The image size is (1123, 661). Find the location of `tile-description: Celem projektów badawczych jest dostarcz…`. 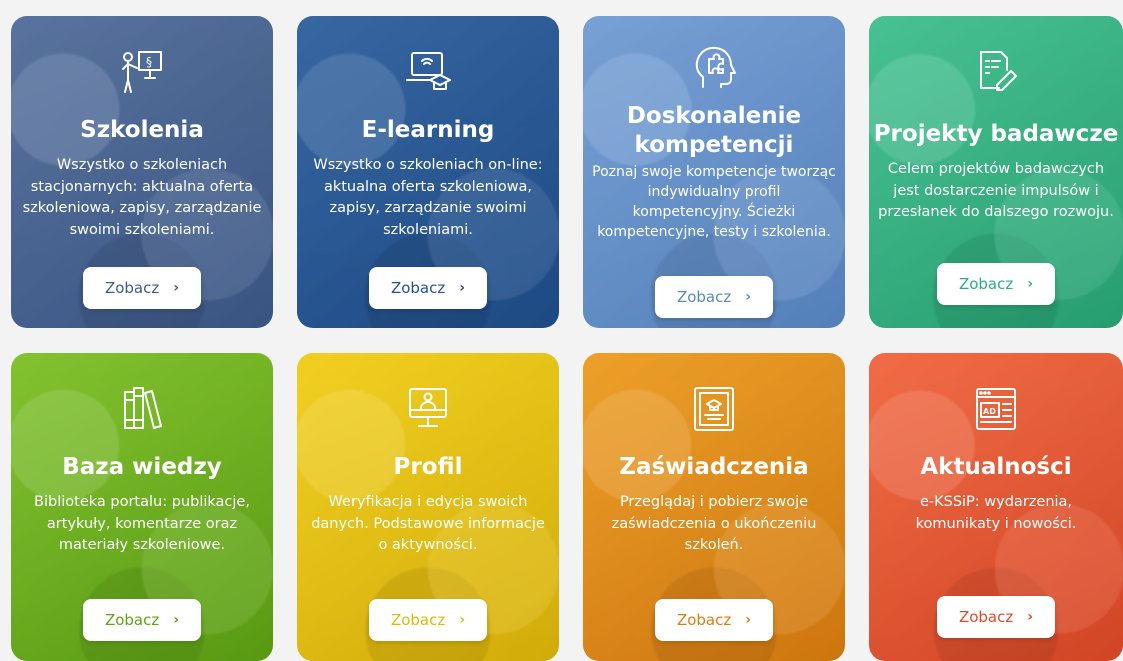

tile-description: Celem projektów badawczych jest dostarcz… is located at coordinates (996, 190).